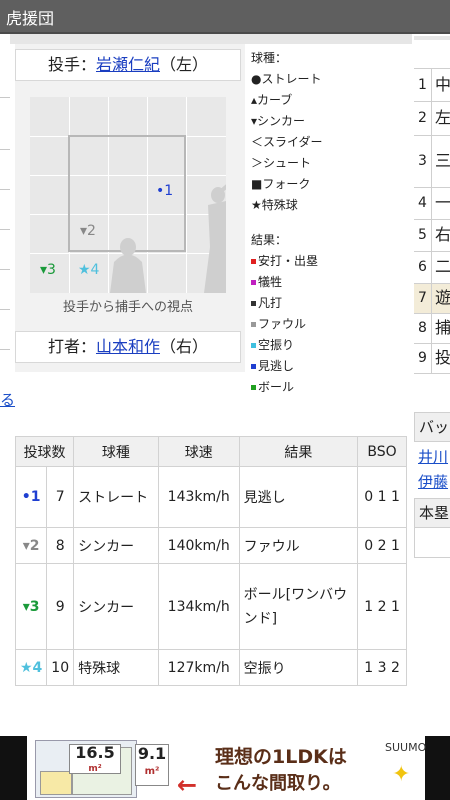 This screenshot has height=800, width=450. I want to click on ad-headline-1: 理想の1LDKは, so click(281, 757).